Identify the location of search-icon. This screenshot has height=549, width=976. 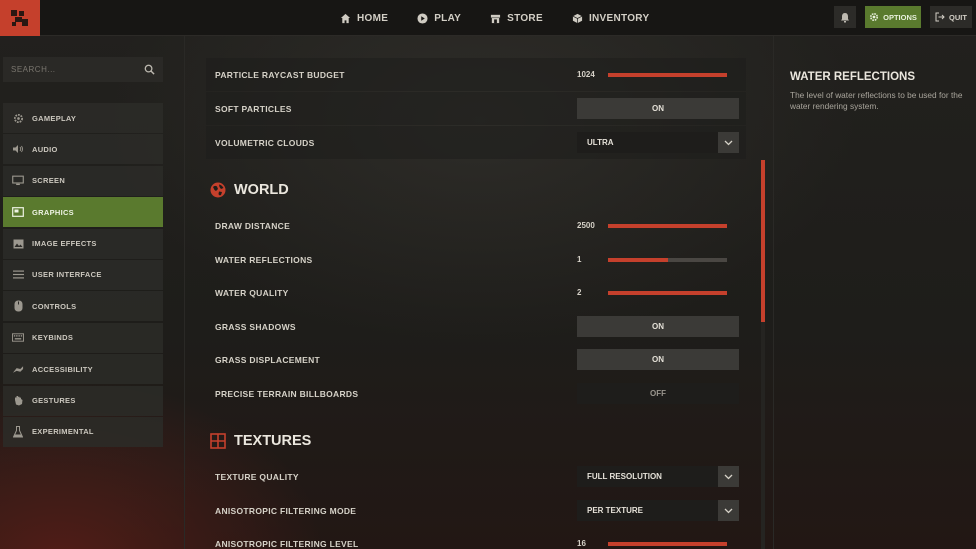
(149, 69).